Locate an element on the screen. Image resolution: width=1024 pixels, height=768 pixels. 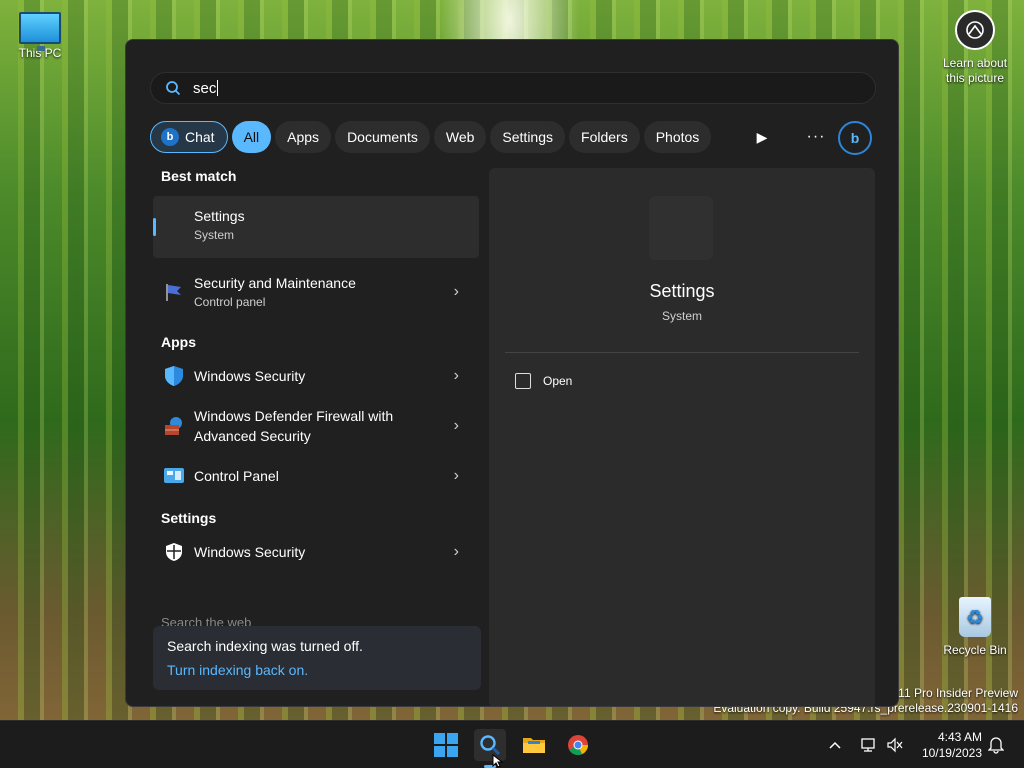
chrome-button is located at coordinates (578, 745).